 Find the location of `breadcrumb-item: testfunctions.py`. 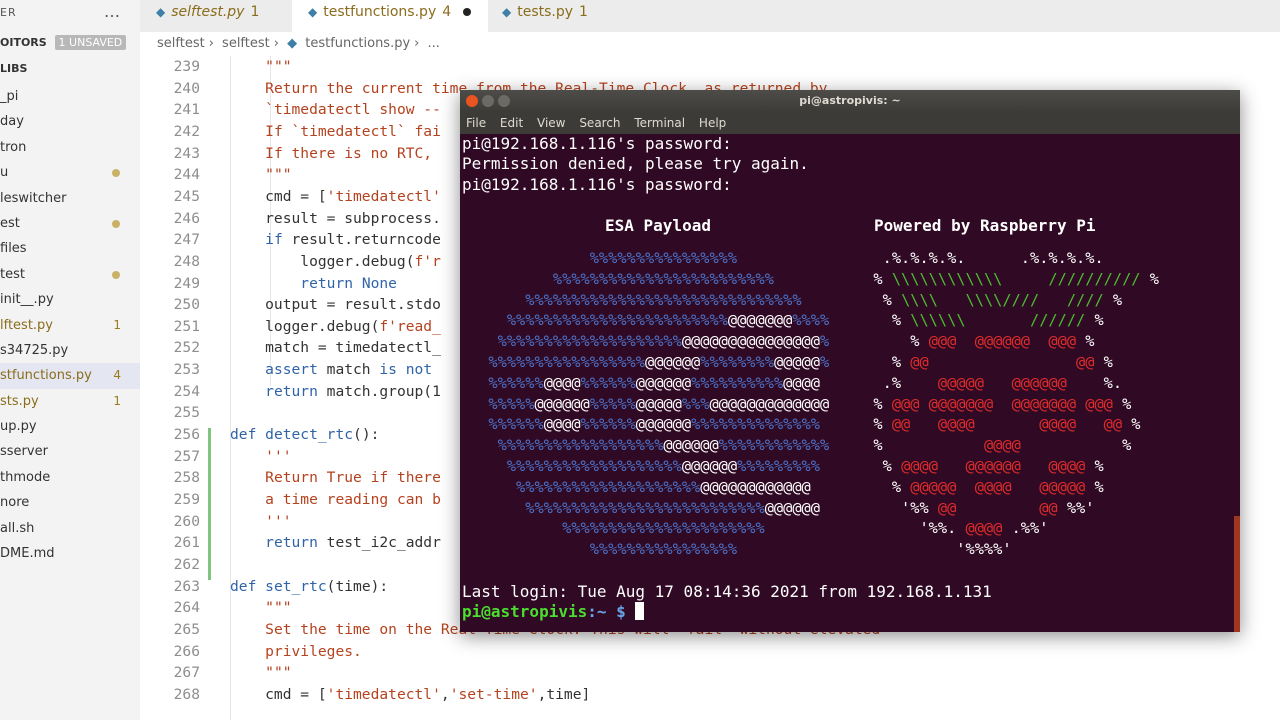

breadcrumb-item: testfunctions.py is located at coordinates (357, 43).